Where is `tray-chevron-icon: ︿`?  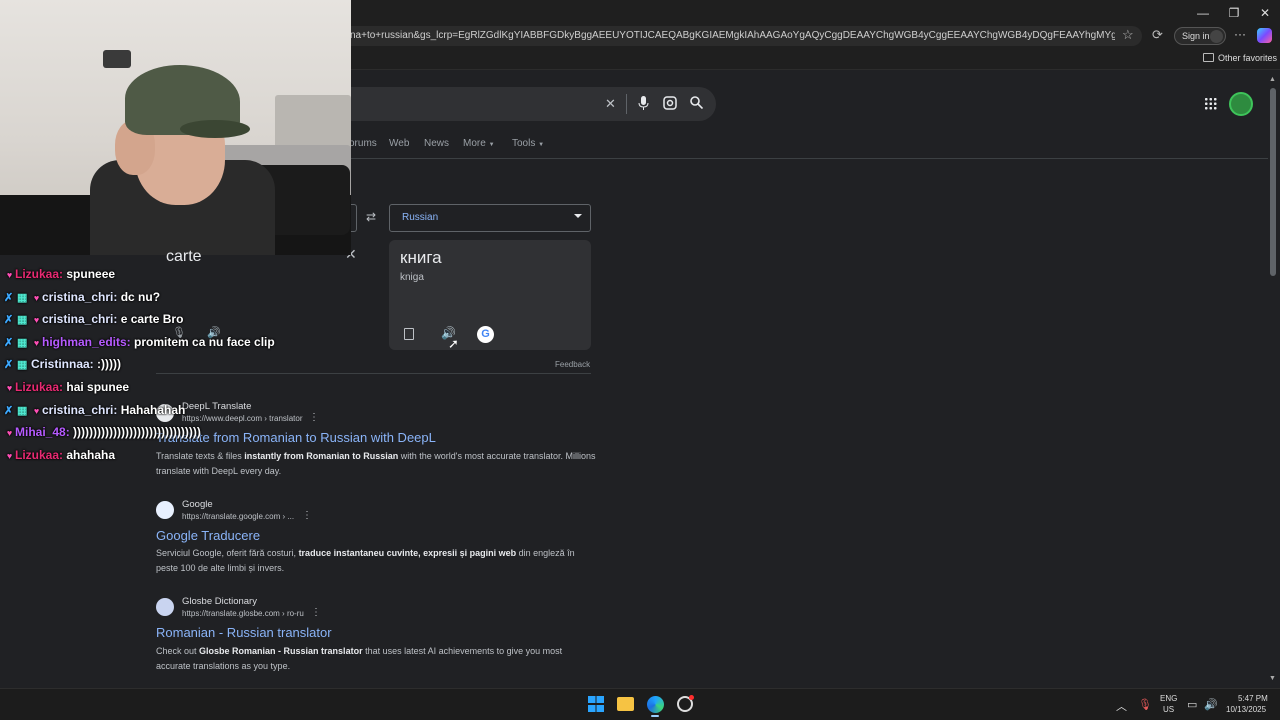
tray-chevron-icon: ︿ is located at coordinates (1121, 706).